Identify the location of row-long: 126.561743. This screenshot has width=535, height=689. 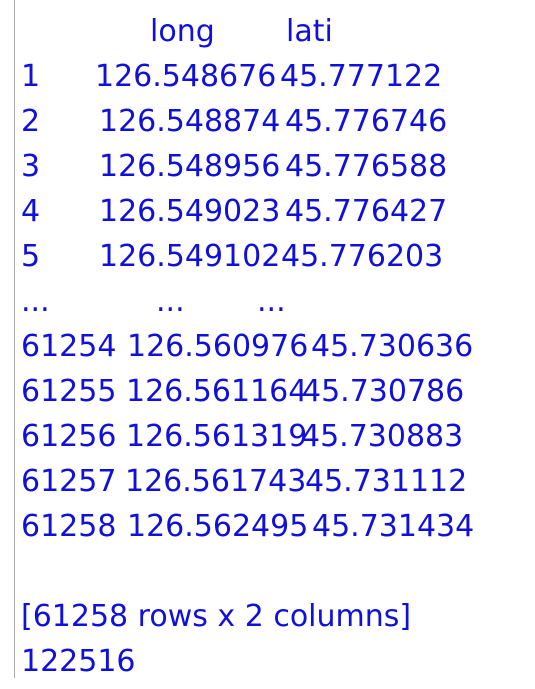
(216, 481).